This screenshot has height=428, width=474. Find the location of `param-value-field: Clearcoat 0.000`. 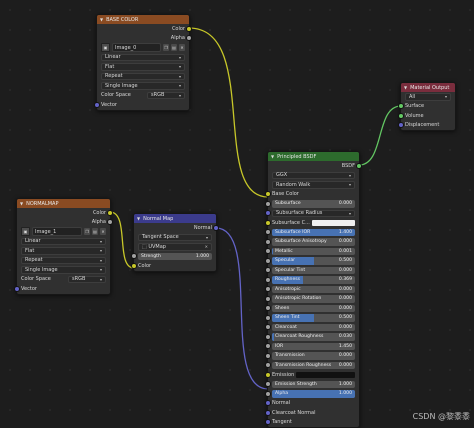

param-value-field: Clearcoat 0.000 is located at coordinates (313, 327).